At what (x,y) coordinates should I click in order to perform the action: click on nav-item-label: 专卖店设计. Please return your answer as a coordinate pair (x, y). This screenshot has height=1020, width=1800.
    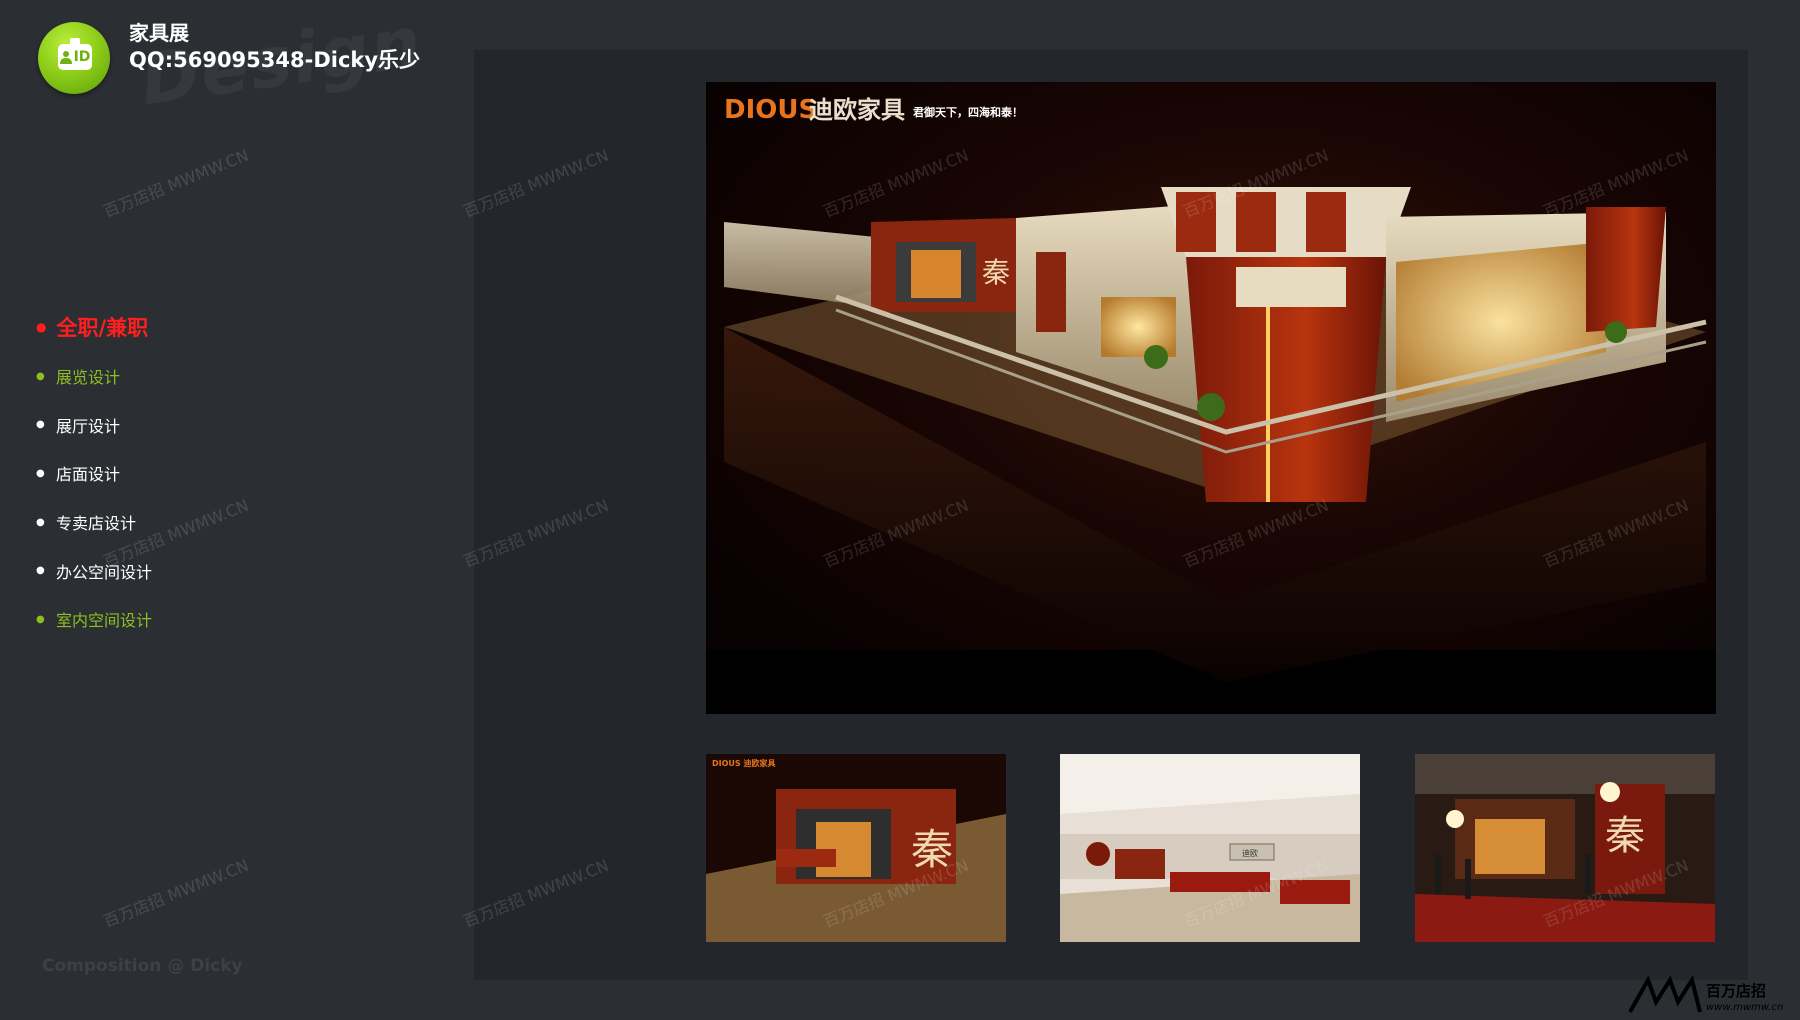
    Looking at the image, I should click on (96, 524).